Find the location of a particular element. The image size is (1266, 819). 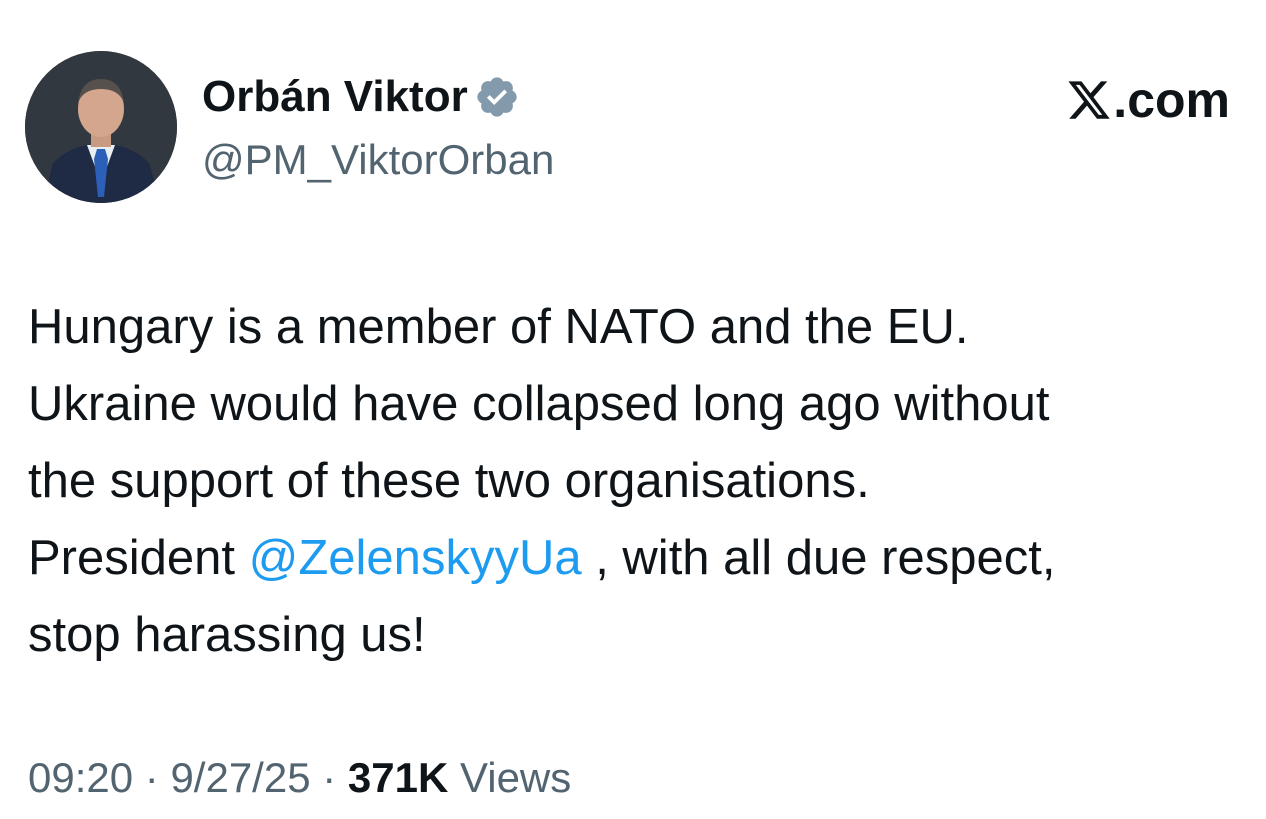

user-handle: @PM_ViktorOrban is located at coordinates (378, 160).